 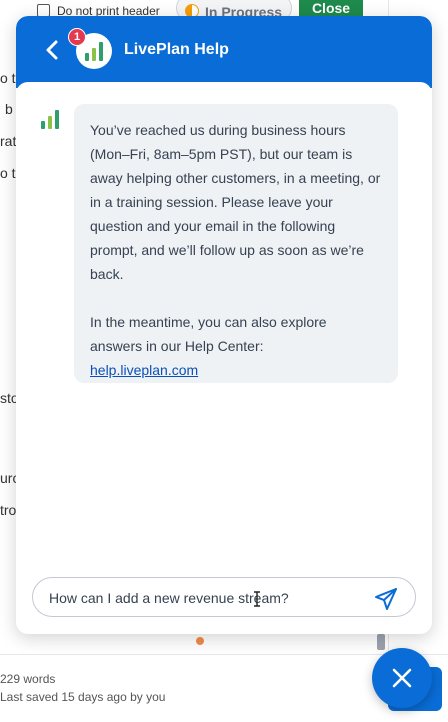 What do you see at coordinates (77, 37) in the screenshot?
I see `notification-badge: 1` at bounding box center [77, 37].